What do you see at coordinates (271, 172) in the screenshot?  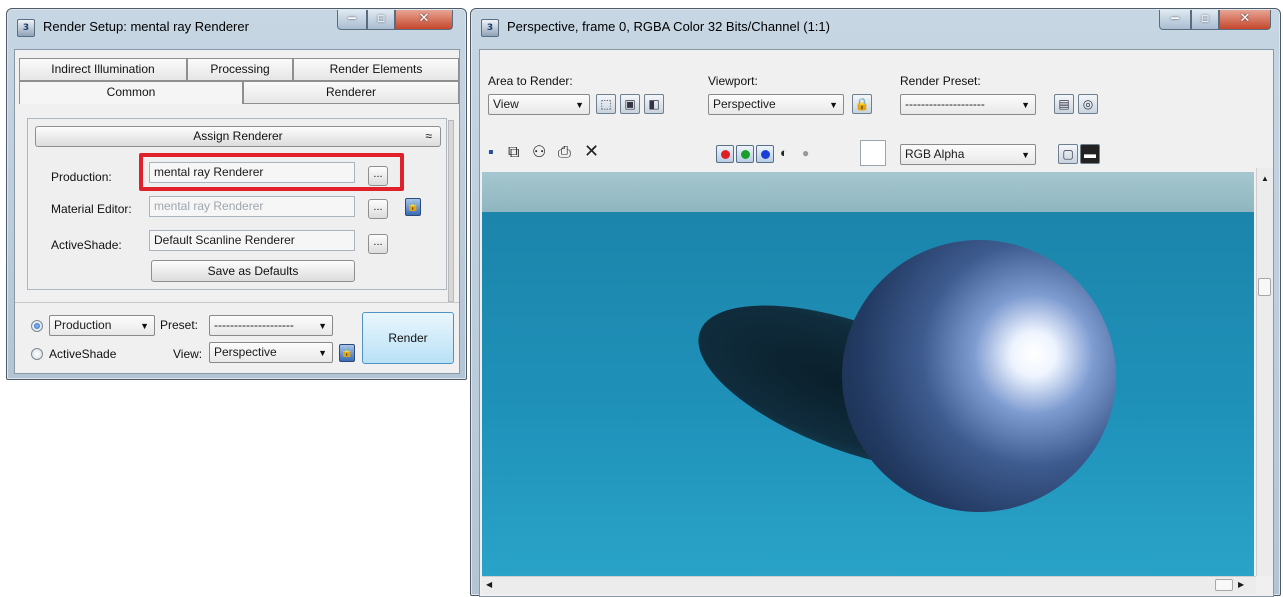 I see `production-highlight-box` at bounding box center [271, 172].